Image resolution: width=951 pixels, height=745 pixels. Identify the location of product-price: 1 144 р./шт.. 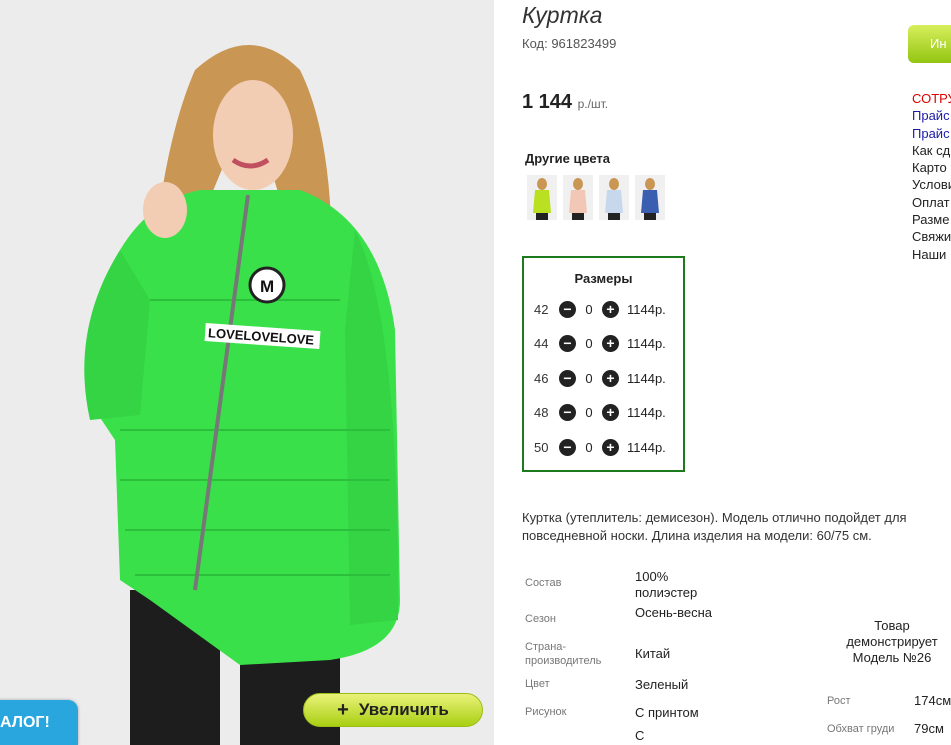
(565, 102).